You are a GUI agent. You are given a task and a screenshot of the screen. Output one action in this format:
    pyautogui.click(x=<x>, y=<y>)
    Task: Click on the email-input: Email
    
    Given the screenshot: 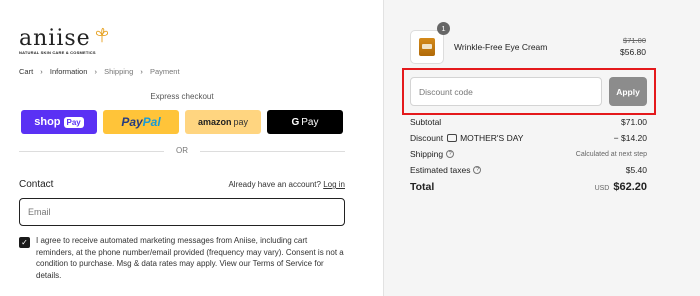 What is the action you would take?
    pyautogui.click(x=182, y=212)
    